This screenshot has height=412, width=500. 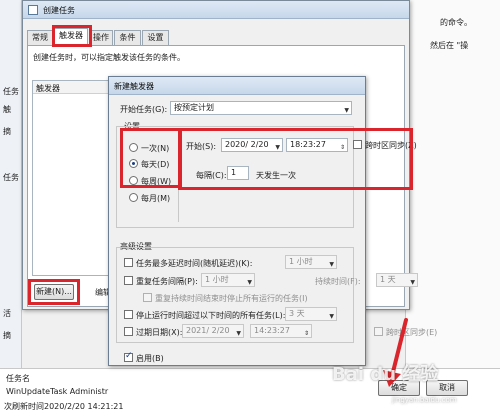 What do you see at coordinates (388, 279) in the screenshot?
I see `duration-value: 1 天` at bounding box center [388, 279].